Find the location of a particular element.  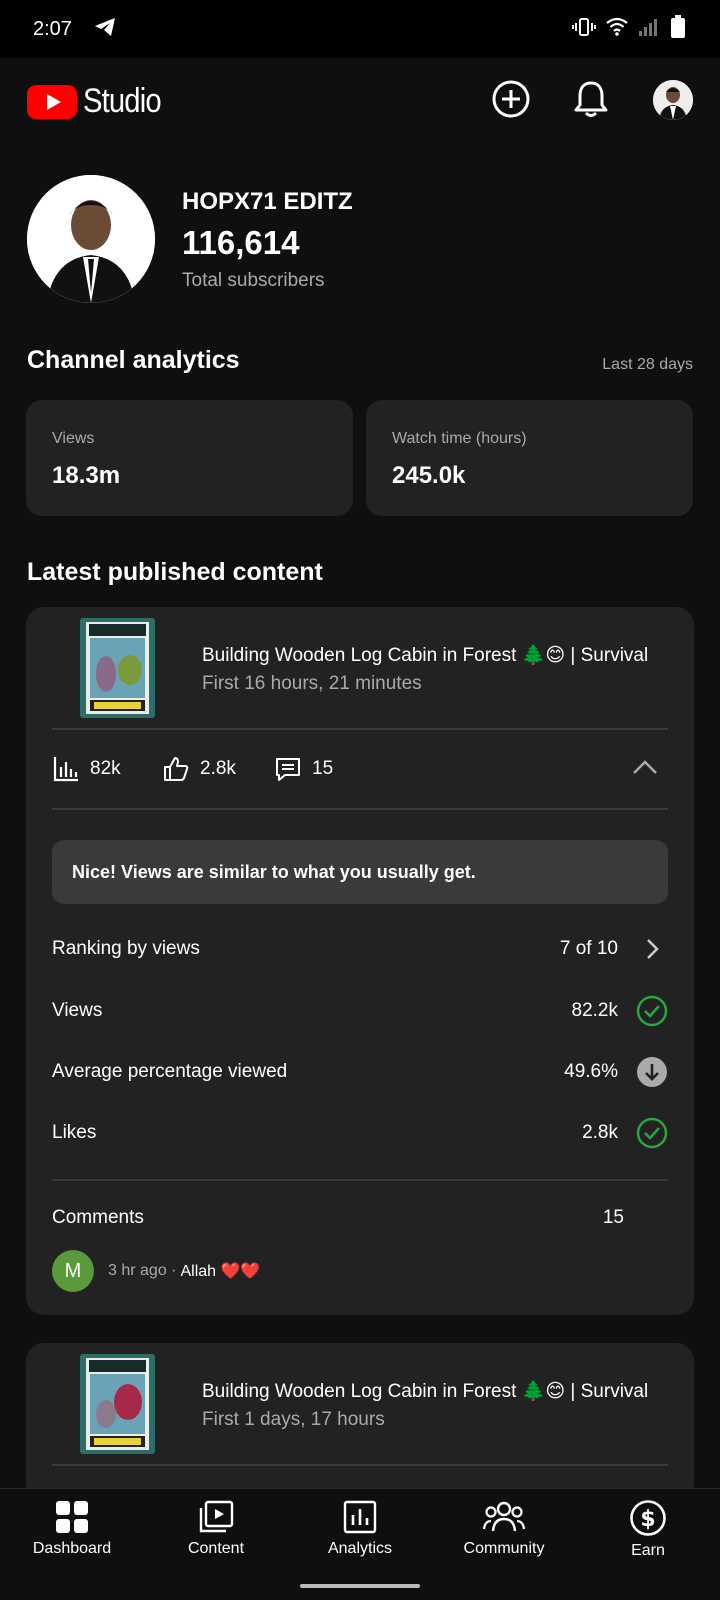

row-value: 15 is located at coordinates (613, 1217).